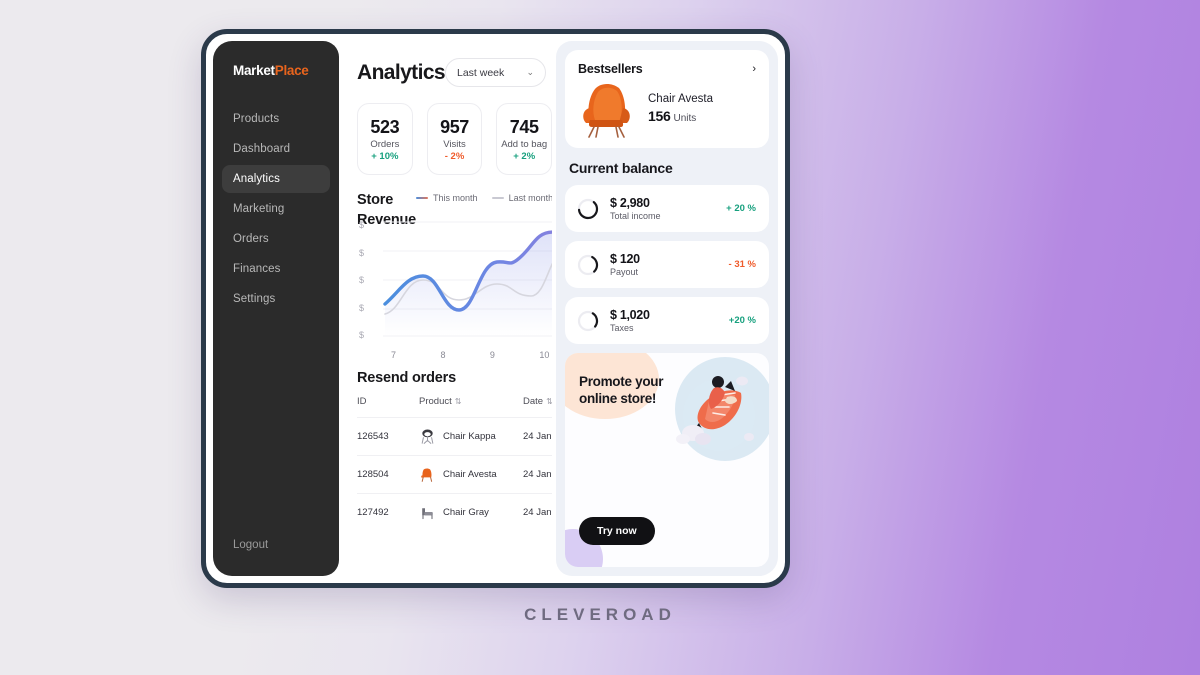 The width and height of the screenshot is (1200, 675). What do you see at coordinates (715, 413) in the screenshot?
I see `rocket-illustration-icon` at bounding box center [715, 413].